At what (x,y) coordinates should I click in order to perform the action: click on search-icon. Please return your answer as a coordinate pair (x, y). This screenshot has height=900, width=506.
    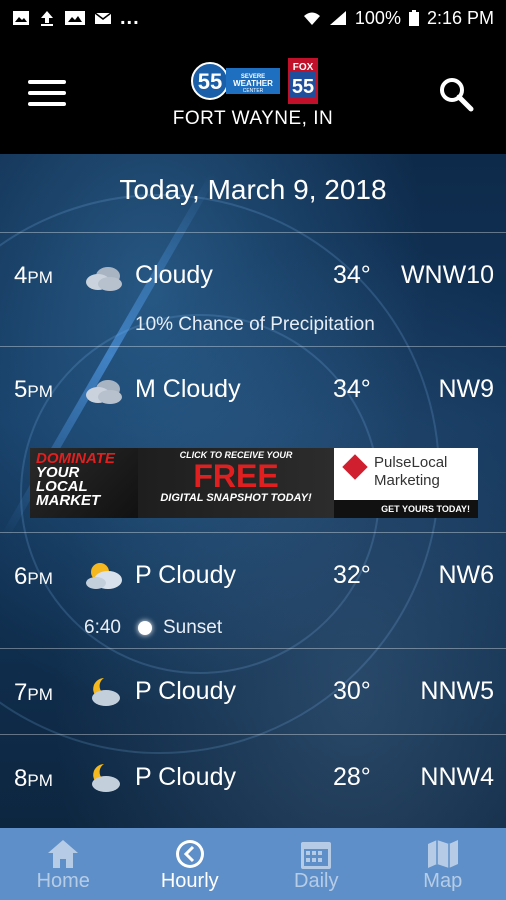
    Looking at the image, I should click on (457, 95).